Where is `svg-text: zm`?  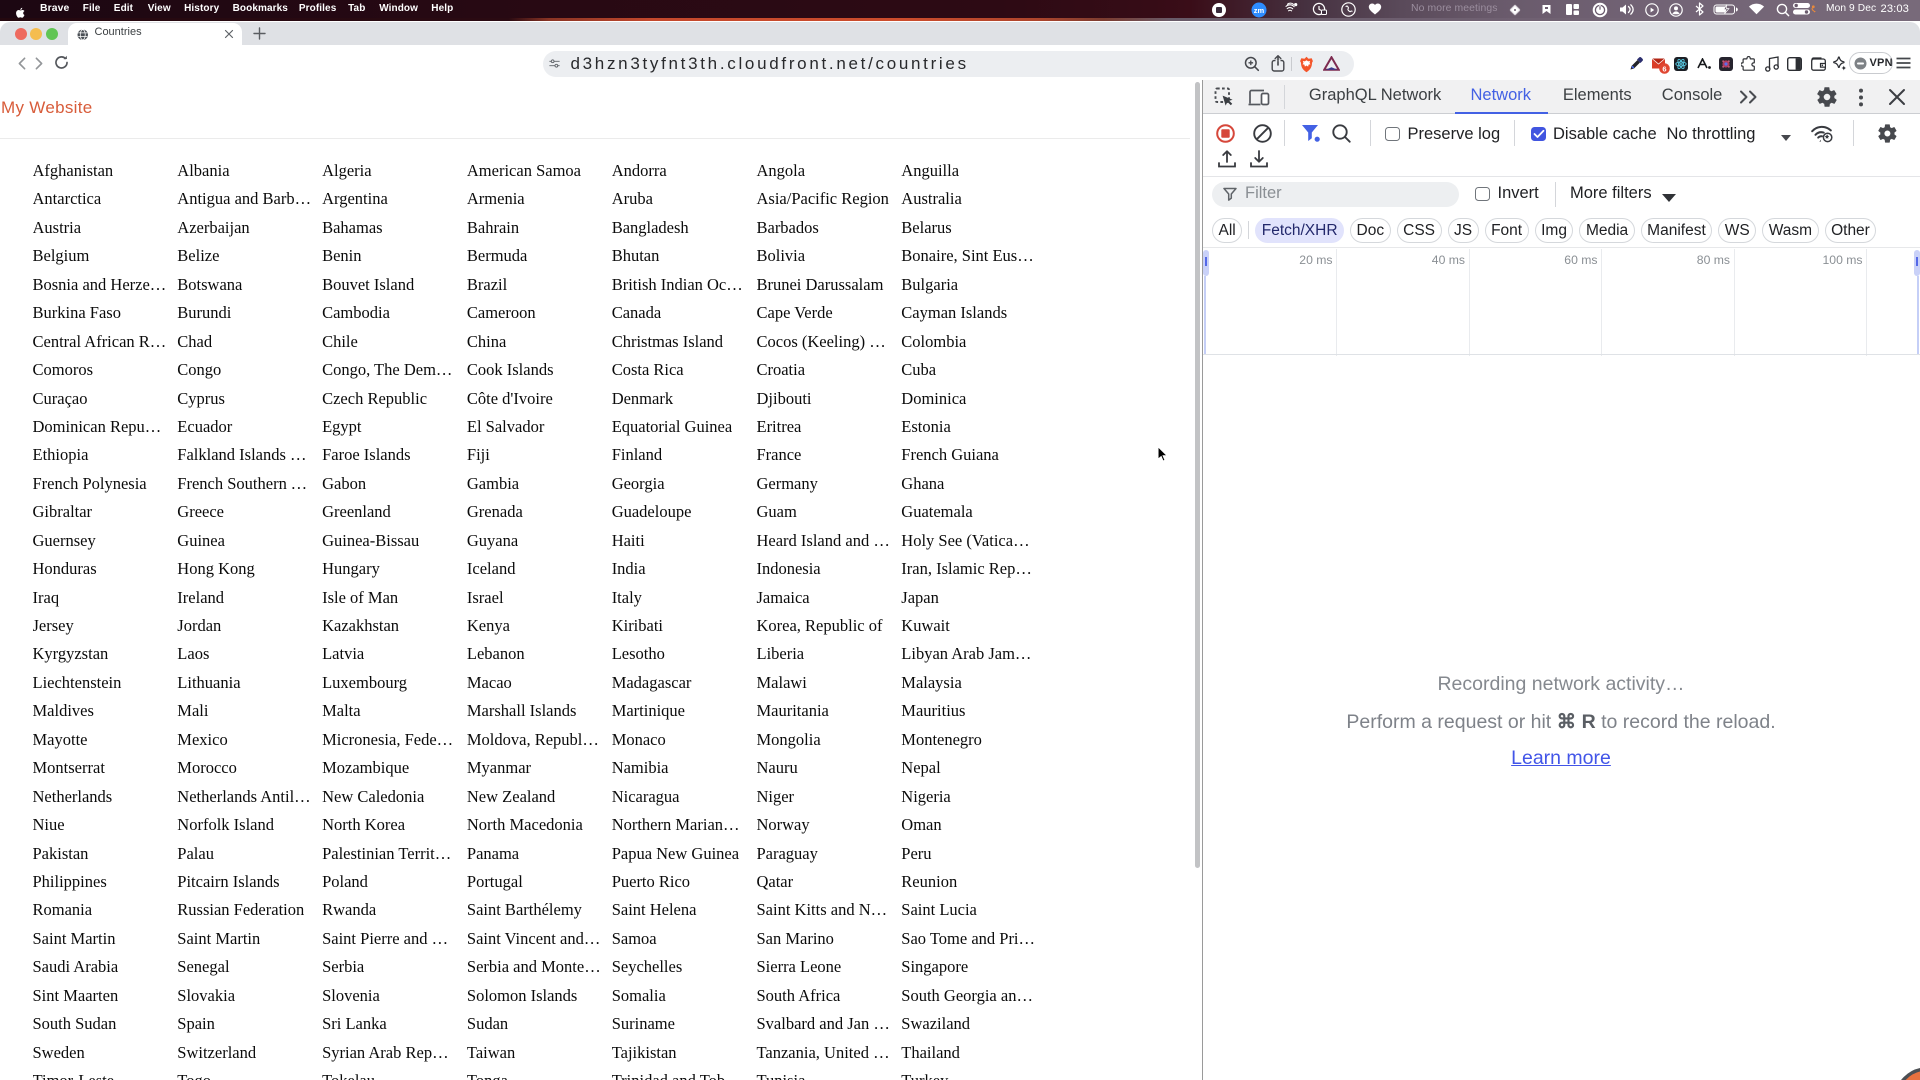 svg-text: zm is located at coordinates (1259, 10).